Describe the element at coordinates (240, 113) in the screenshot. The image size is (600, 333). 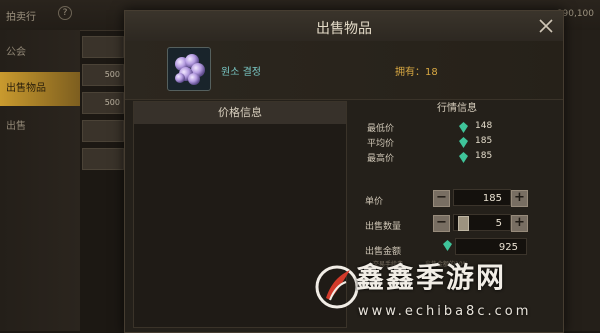
I see `price-info-title: 价格信息` at that location.